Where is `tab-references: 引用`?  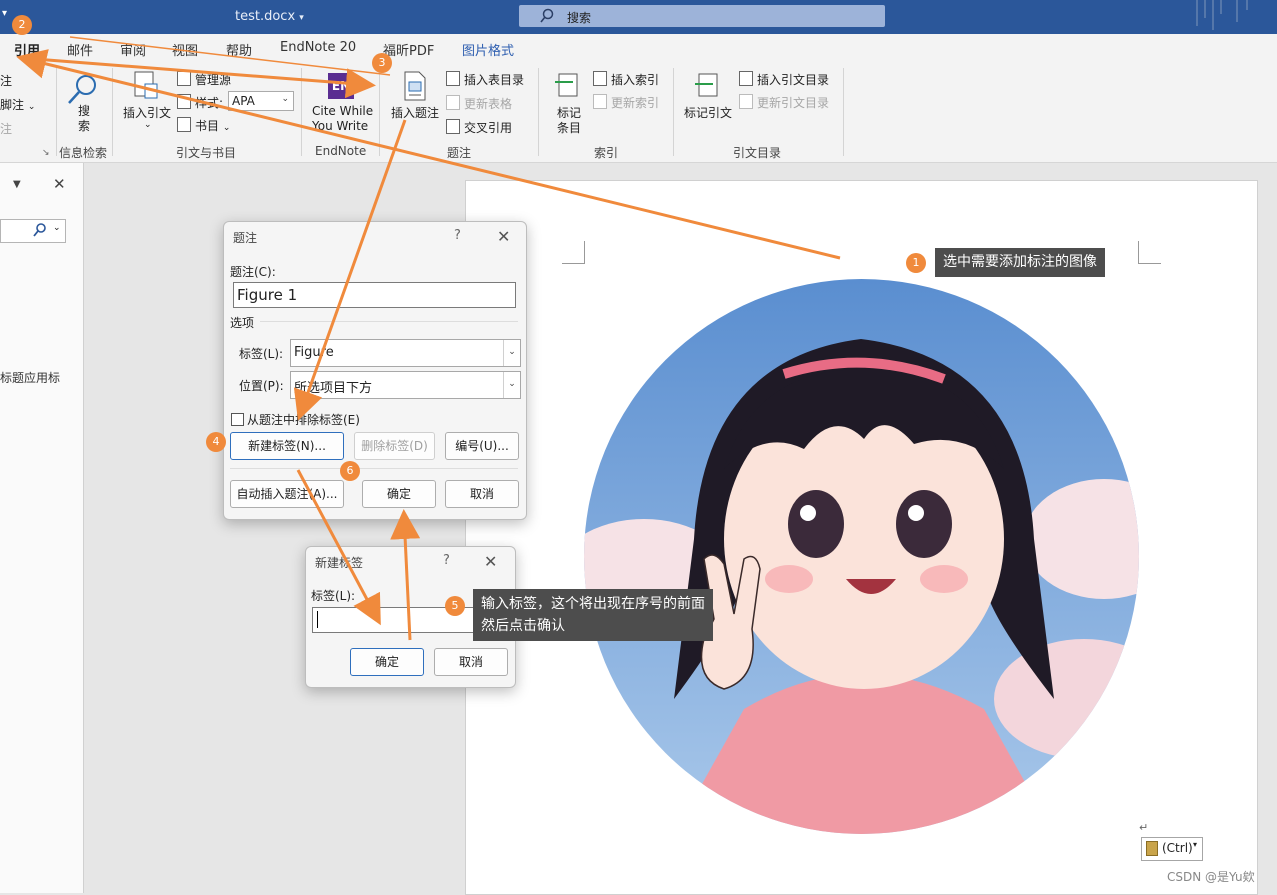 tab-references: 引用 is located at coordinates (27, 52).